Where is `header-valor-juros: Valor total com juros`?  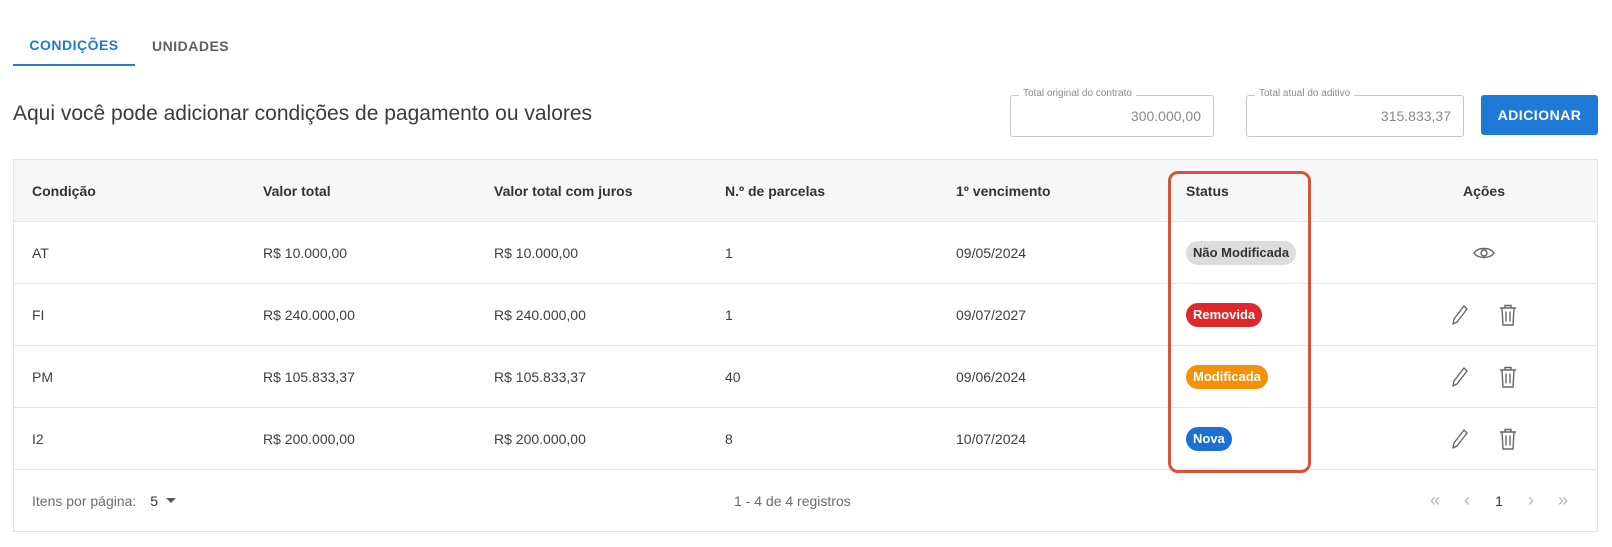 header-valor-juros: Valor total com juros is located at coordinates (563, 190).